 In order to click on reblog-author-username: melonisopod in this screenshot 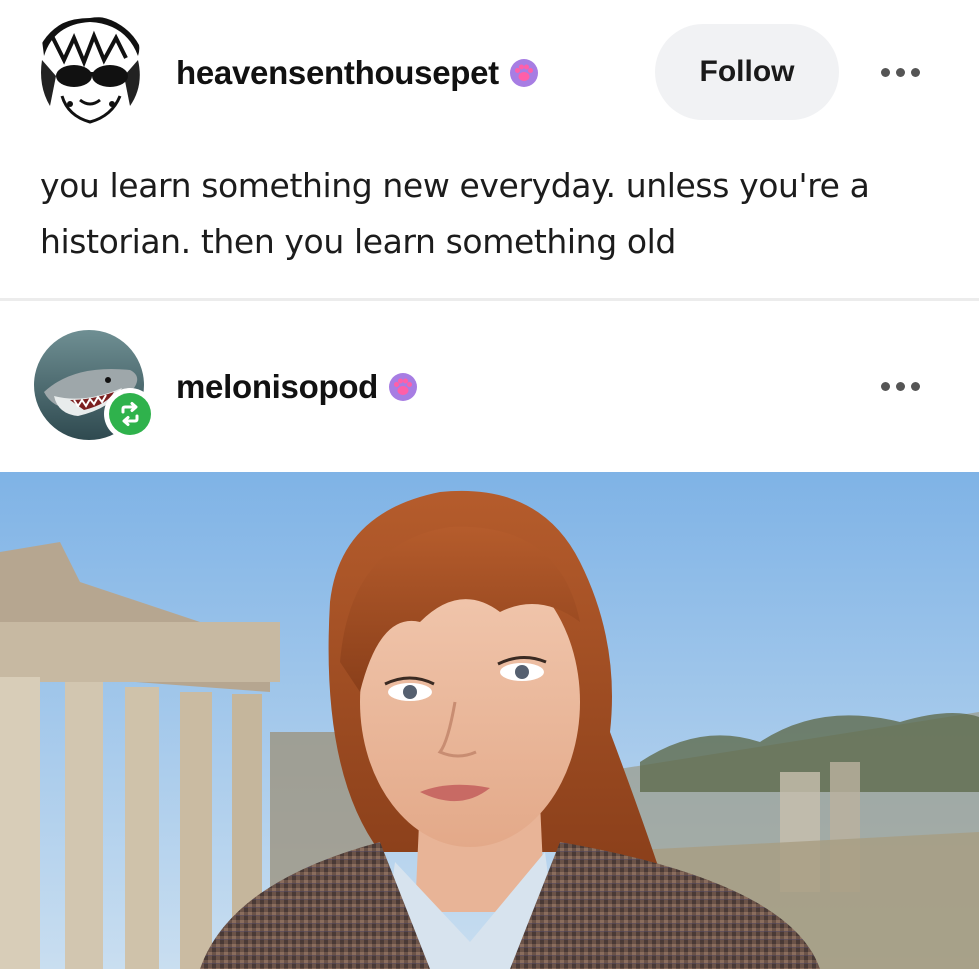, I will do `click(297, 387)`.